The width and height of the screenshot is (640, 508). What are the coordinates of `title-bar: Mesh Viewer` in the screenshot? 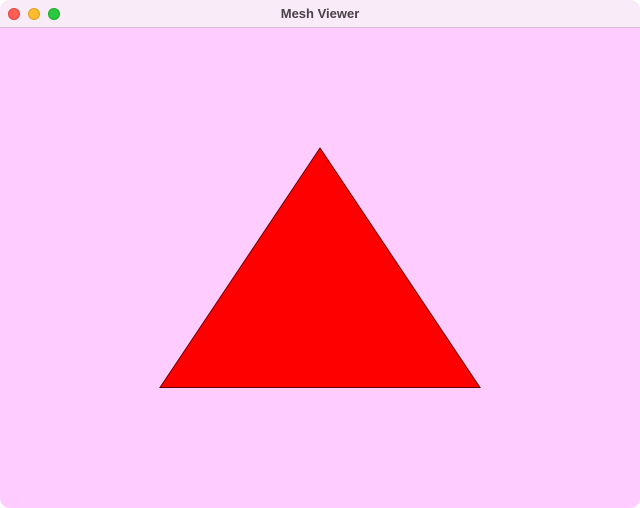 It's located at (320, 14).